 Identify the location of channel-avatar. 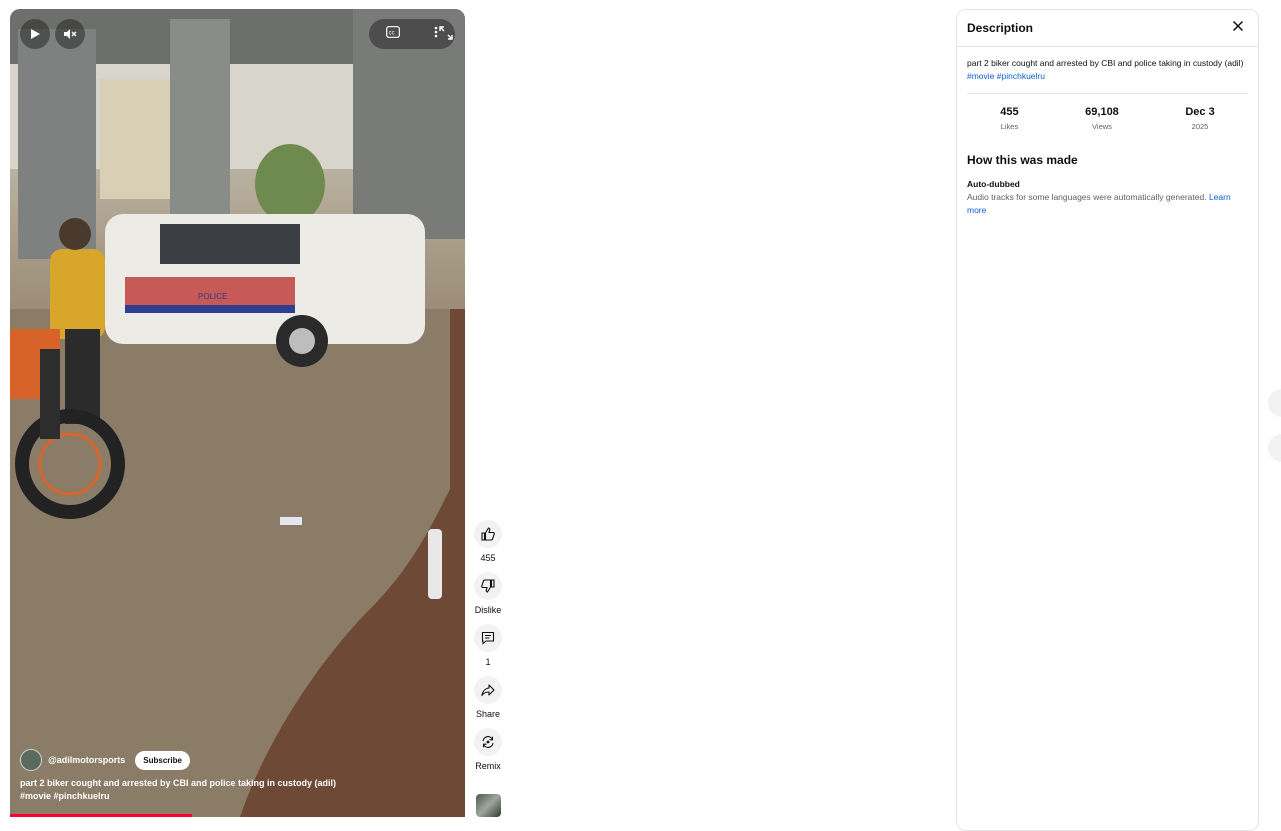
(31, 760).